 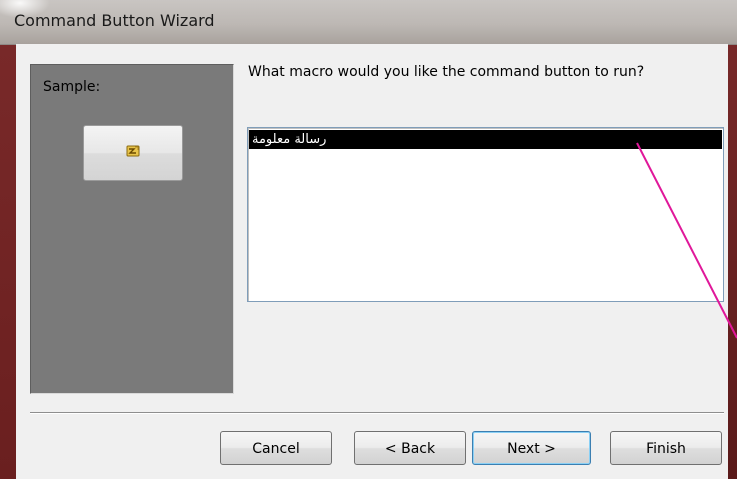 What do you see at coordinates (72, 87) in the screenshot?
I see `sample-label: Sample:` at bounding box center [72, 87].